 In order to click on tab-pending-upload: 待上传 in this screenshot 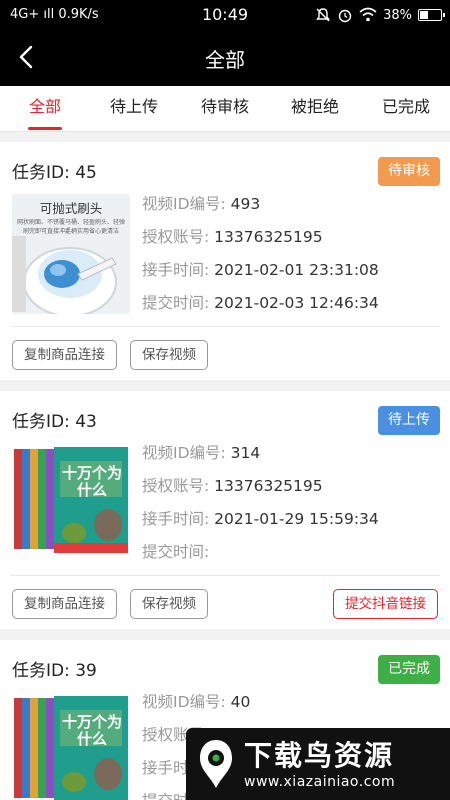, I will do `click(134, 109)`.